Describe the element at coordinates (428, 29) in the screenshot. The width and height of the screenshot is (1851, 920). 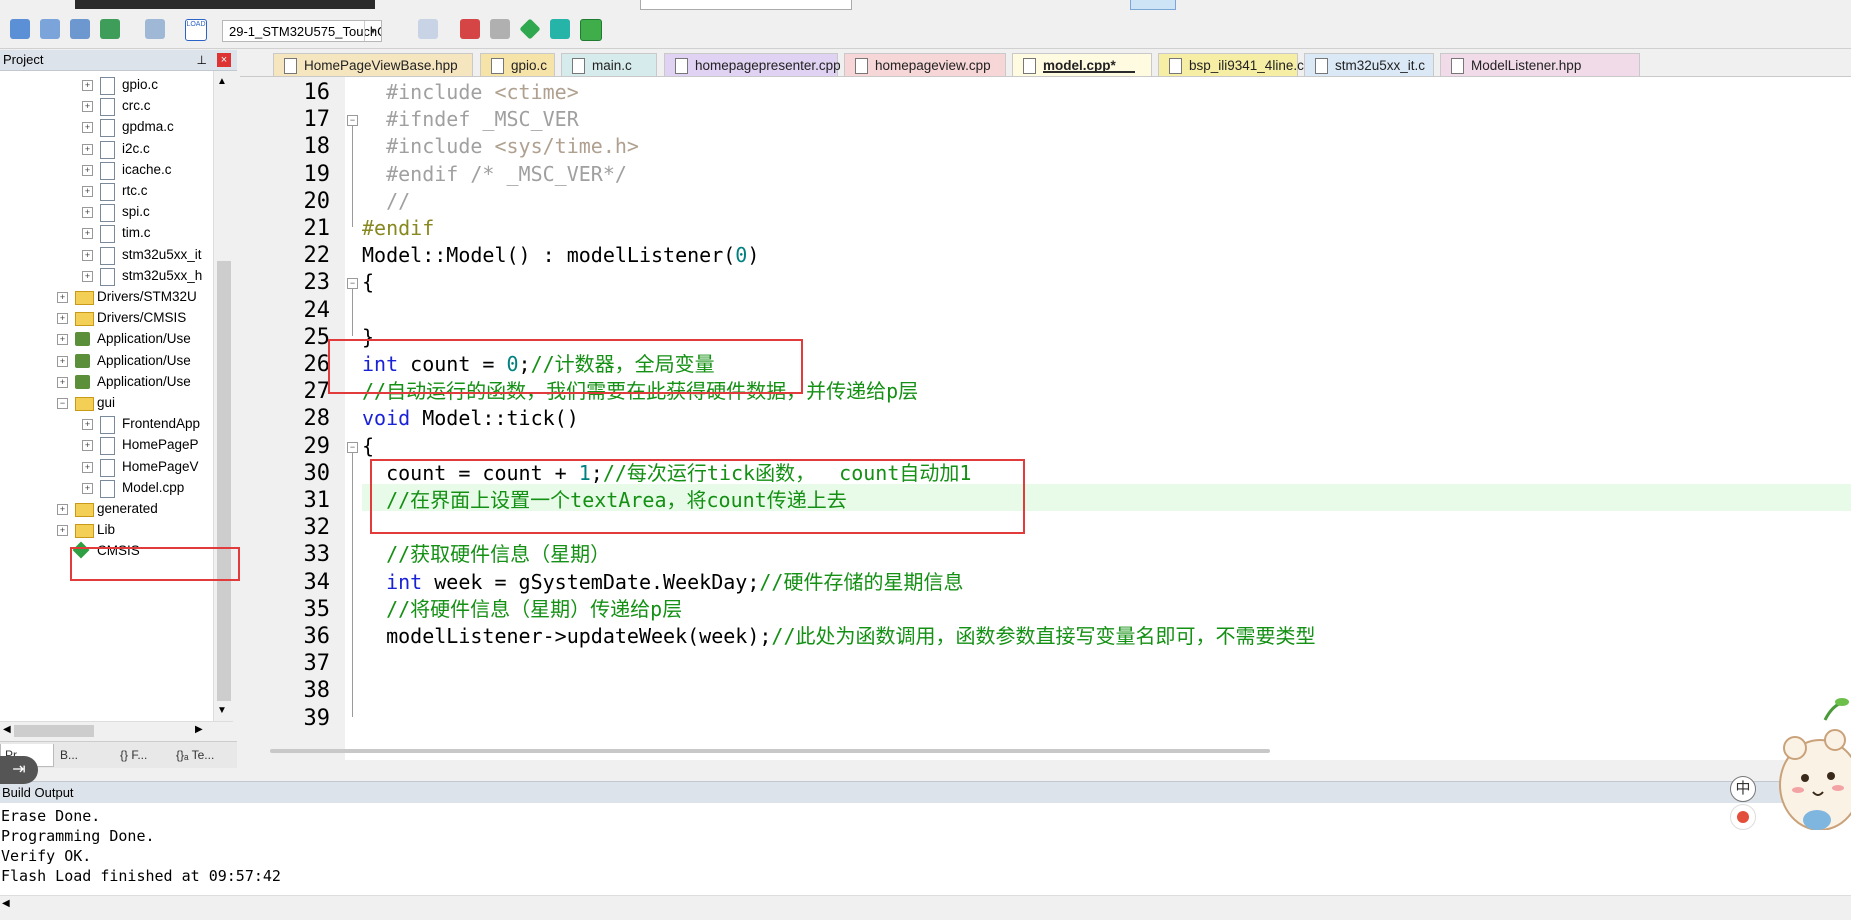
I see `wand-icon` at that location.